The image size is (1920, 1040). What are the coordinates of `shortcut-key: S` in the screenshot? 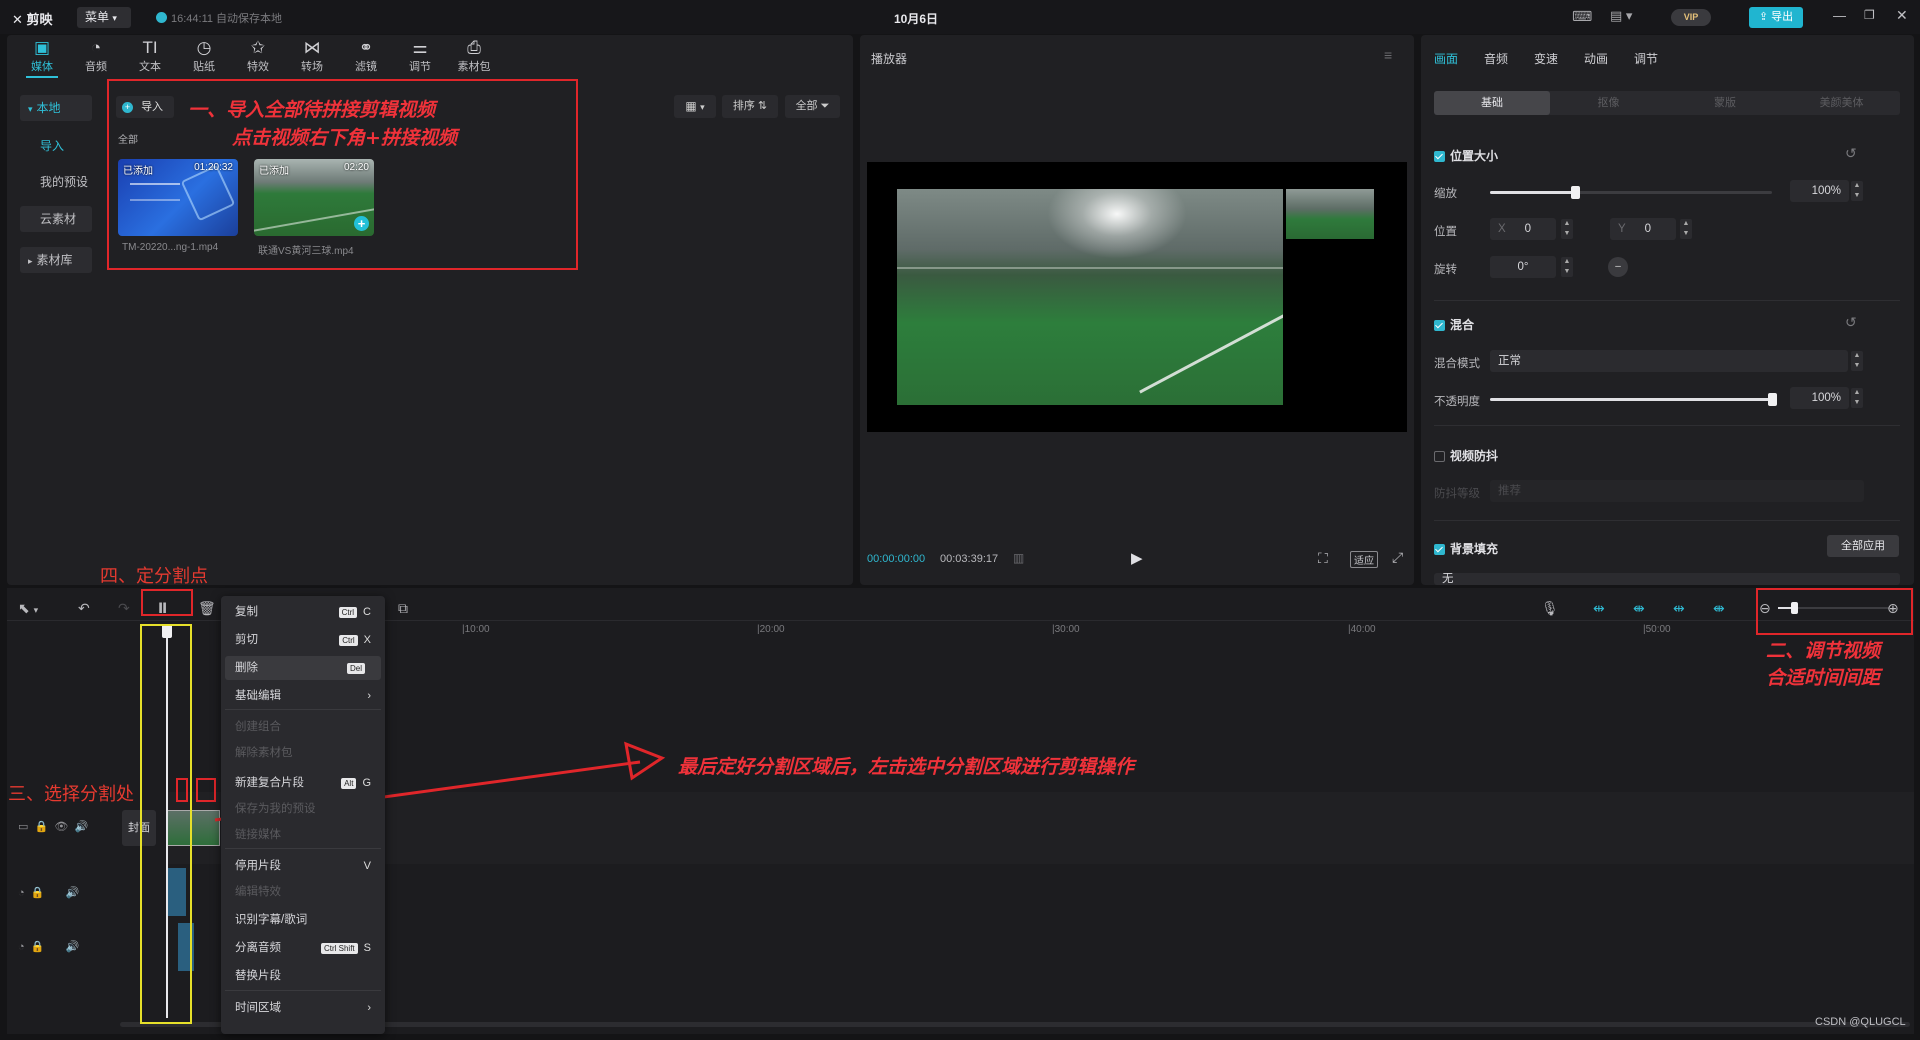 It's located at (367, 948).